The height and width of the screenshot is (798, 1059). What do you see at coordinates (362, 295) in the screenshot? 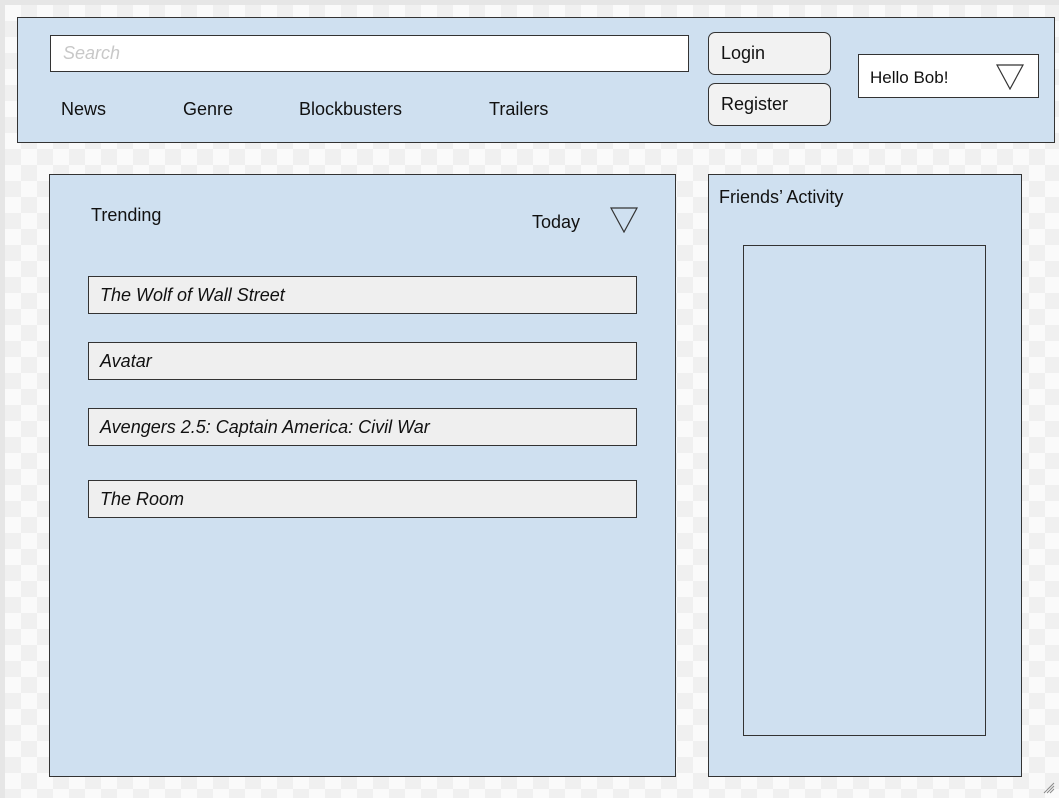
I see `trending-item: The Wolf of Wall Street` at bounding box center [362, 295].